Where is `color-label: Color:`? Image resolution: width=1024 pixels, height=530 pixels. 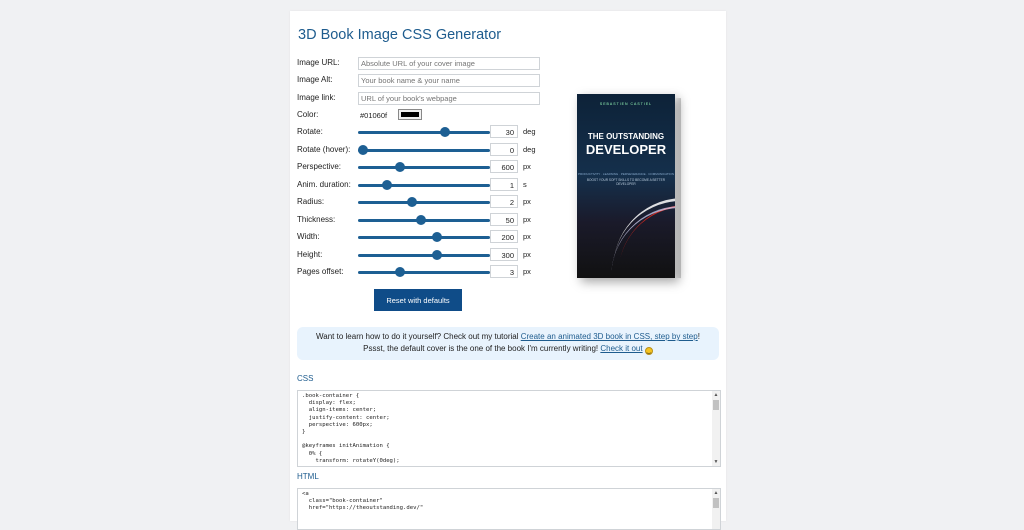 color-label: Color: is located at coordinates (308, 114).